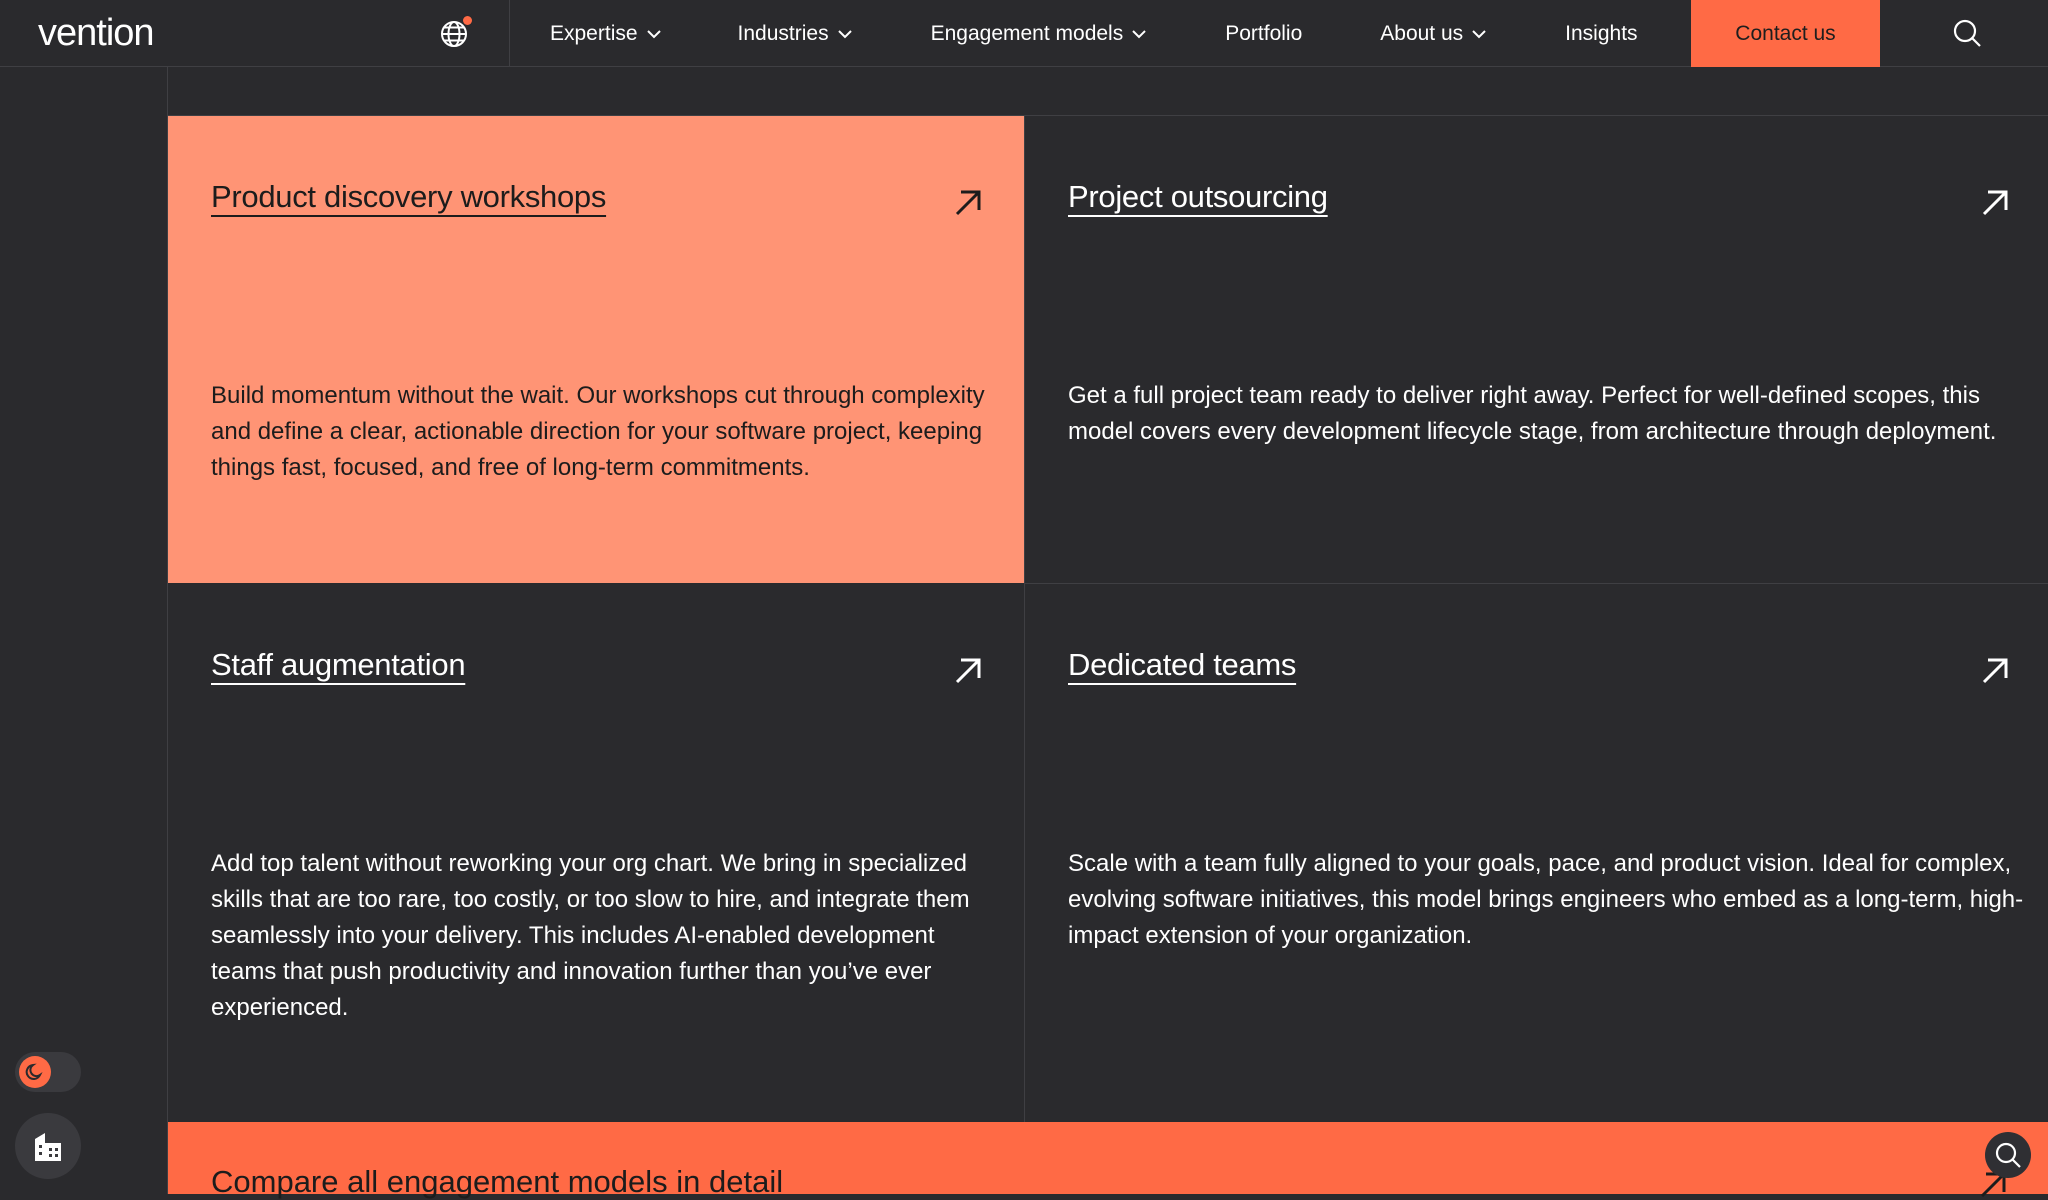 The width and height of the screenshot is (2048, 1200). I want to click on building-icon, so click(48, 1146).